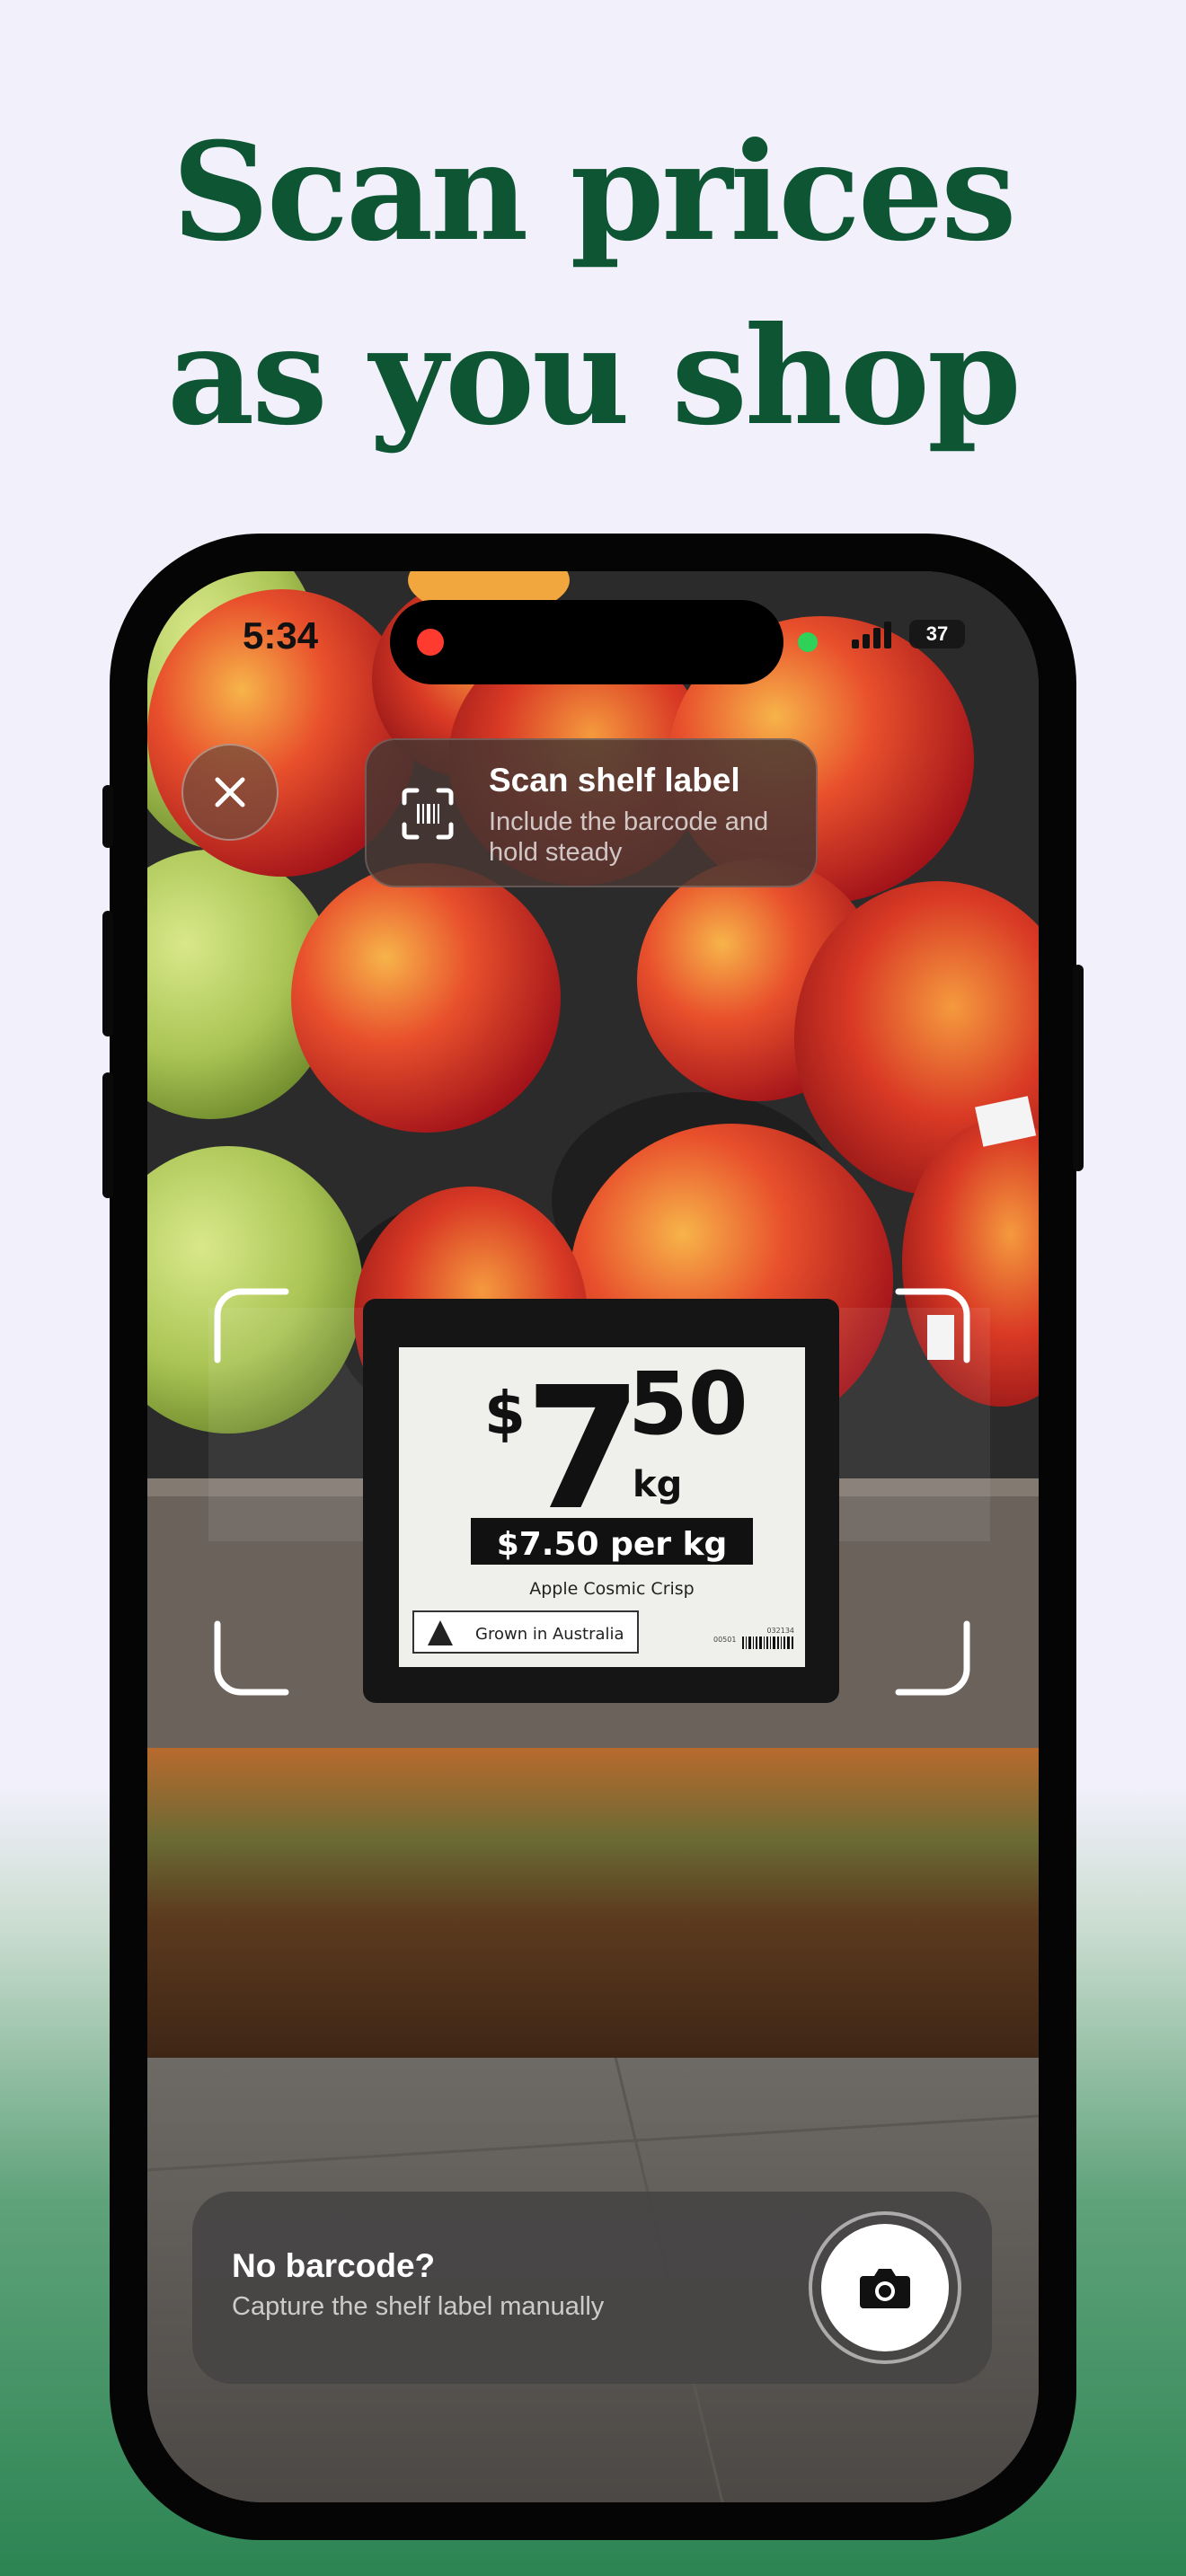 This screenshot has height=2576, width=1186. What do you see at coordinates (107, 974) in the screenshot?
I see `volume-up-button` at bounding box center [107, 974].